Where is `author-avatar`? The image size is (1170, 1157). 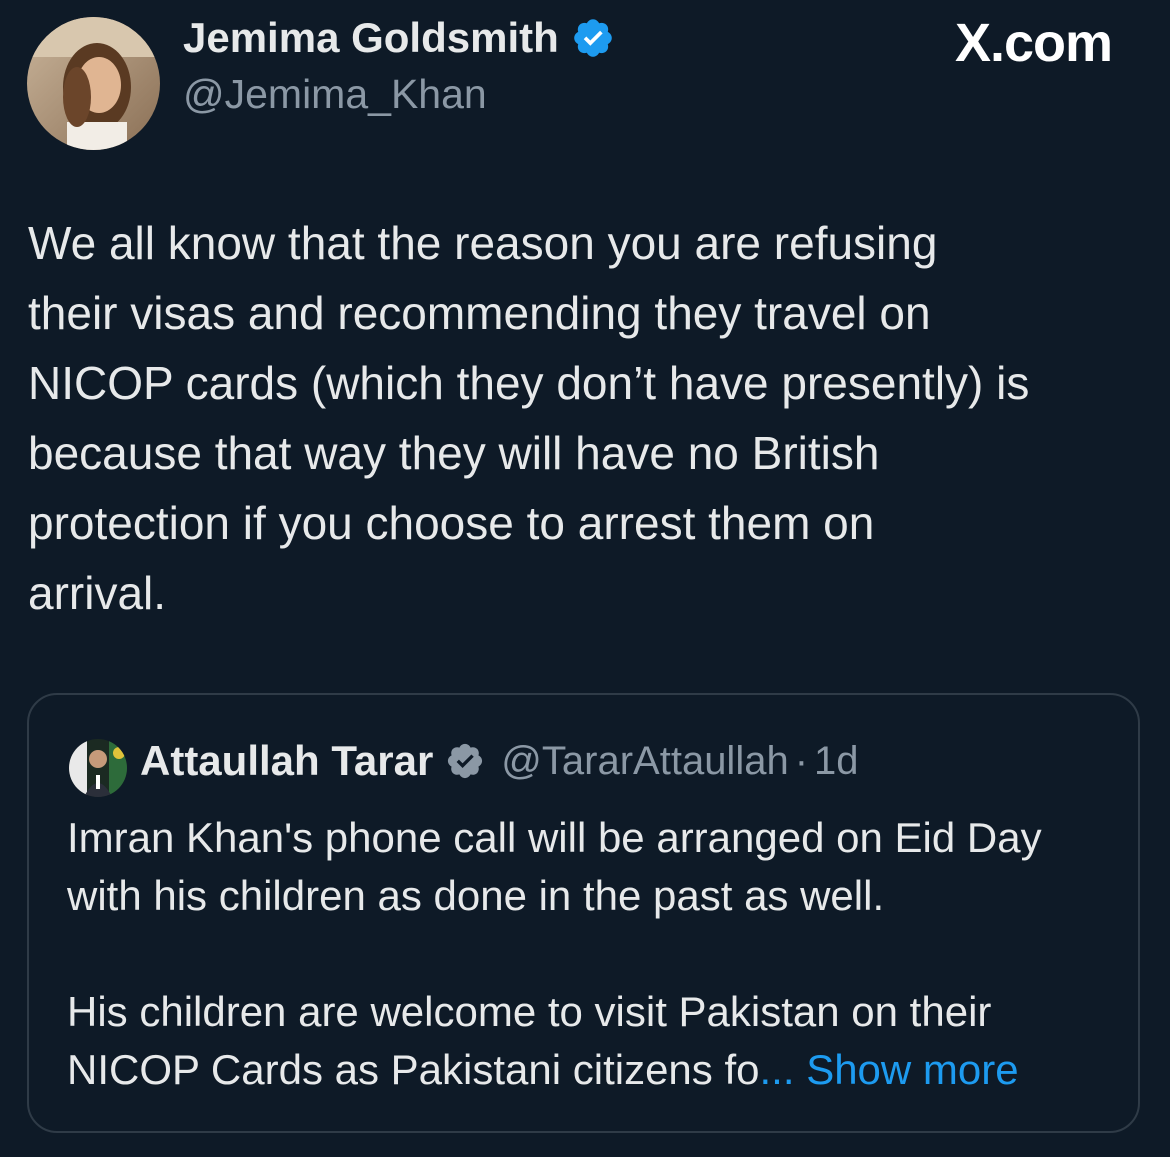 author-avatar is located at coordinates (93, 83).